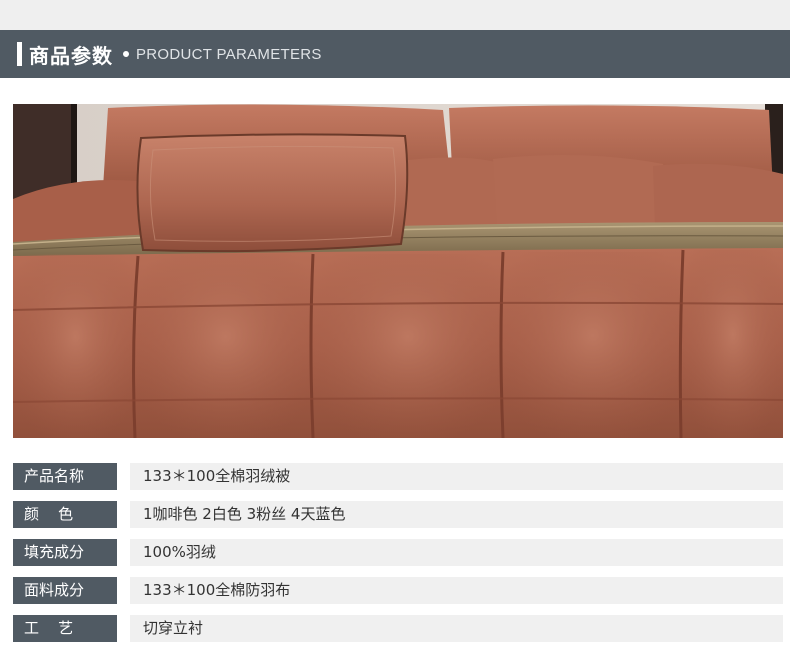 The image size is (790, 653). What do you see at coordinates (65, 514) in the screenshot?
I see `param-label: 颜 色` at bounding box center [65, 514].